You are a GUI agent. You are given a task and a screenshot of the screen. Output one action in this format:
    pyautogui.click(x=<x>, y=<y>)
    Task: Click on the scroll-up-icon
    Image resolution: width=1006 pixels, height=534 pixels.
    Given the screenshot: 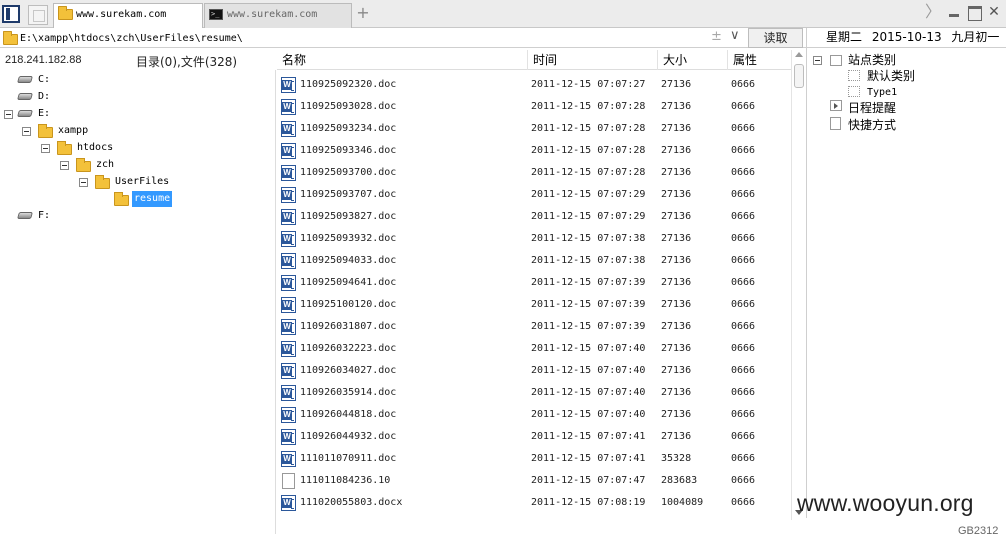 What is the action you would take?
    pyautogui.click(x=799, y=54)
    